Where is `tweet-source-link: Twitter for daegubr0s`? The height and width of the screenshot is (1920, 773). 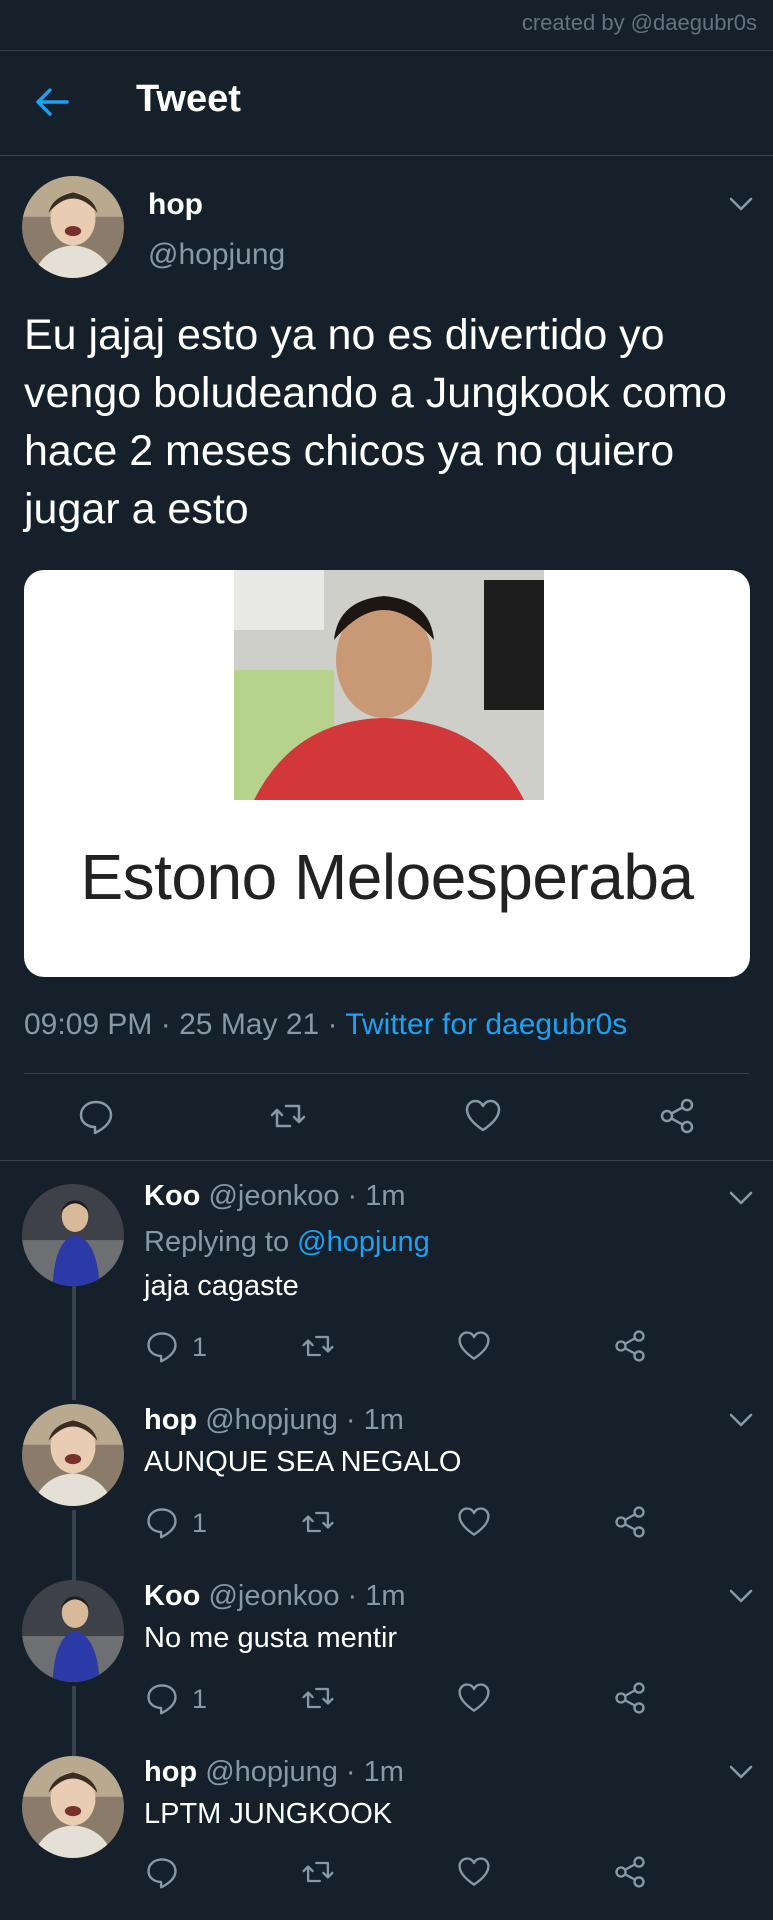 tweet-source-link: Twitter for daegubr0s is located at coordinates (486, 1024).